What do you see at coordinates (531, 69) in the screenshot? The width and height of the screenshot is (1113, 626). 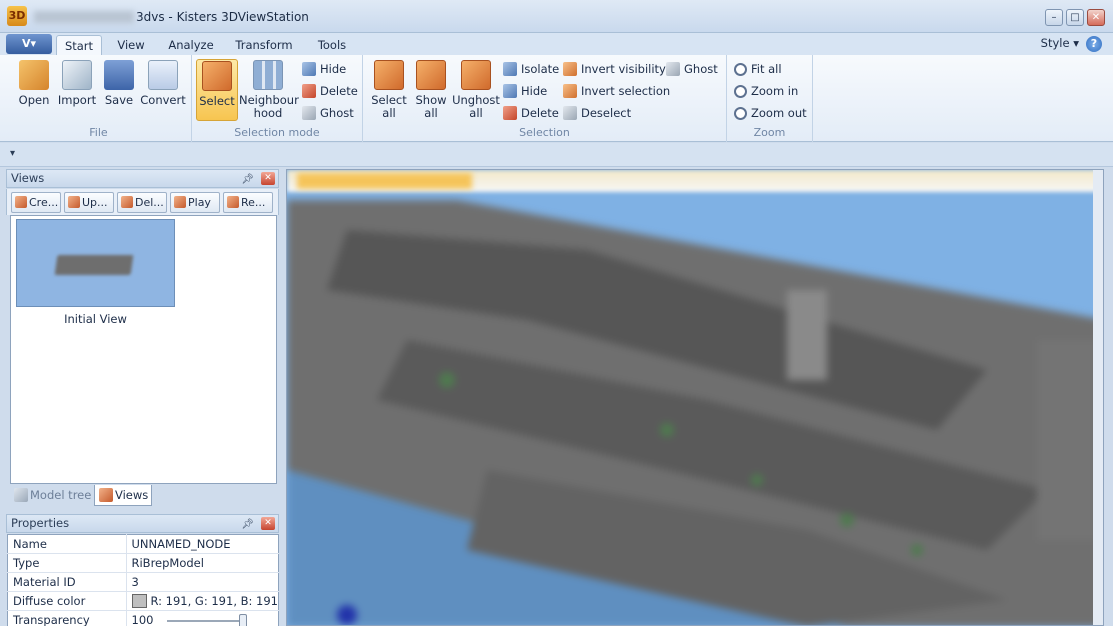 I see `isolate-button: Isolate` at bounding box center [531, 69].